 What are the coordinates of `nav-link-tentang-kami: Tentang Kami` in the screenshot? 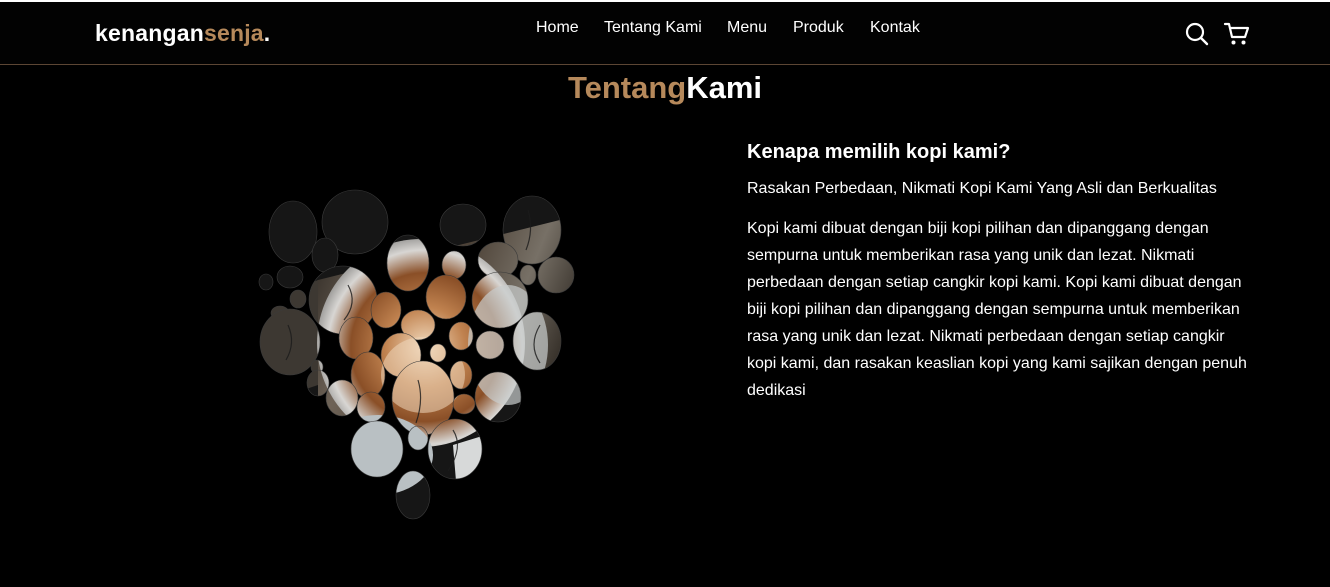 It's located at (653, 28).